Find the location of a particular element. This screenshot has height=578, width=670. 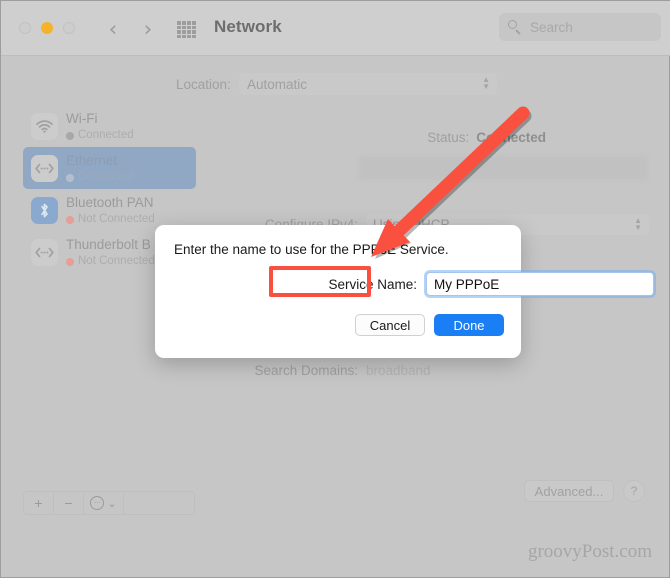

sidebar-toolbar: + − ⋯ ⌄ is located at coordinates (109, 503).